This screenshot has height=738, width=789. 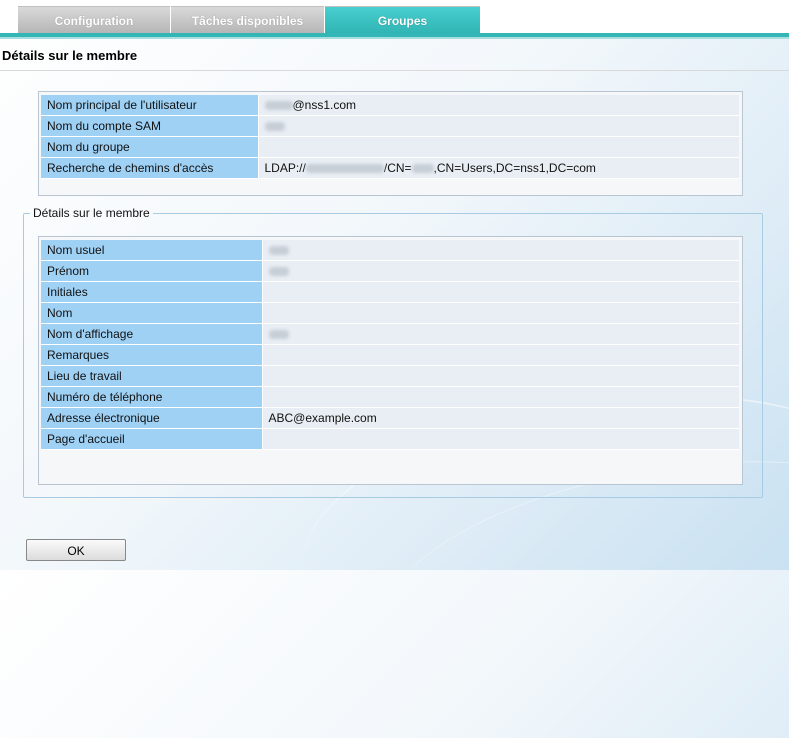 I want to click on tab-available-tasks: Tâches disponibles, so click(x=247, y=20).